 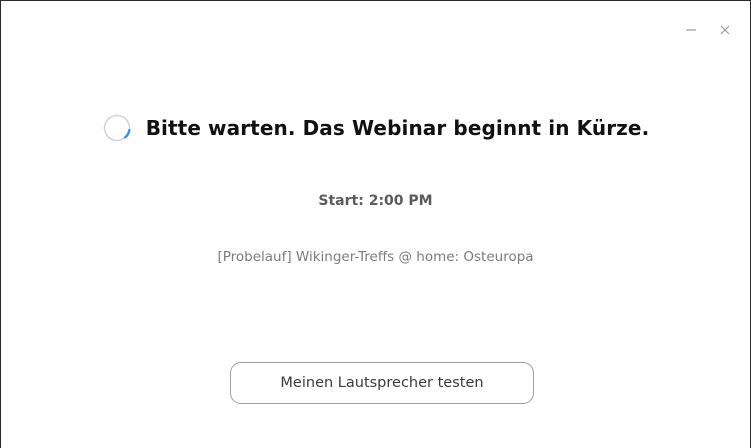 I want to click on loading-spinner-icon, so click(x=117, y=128).